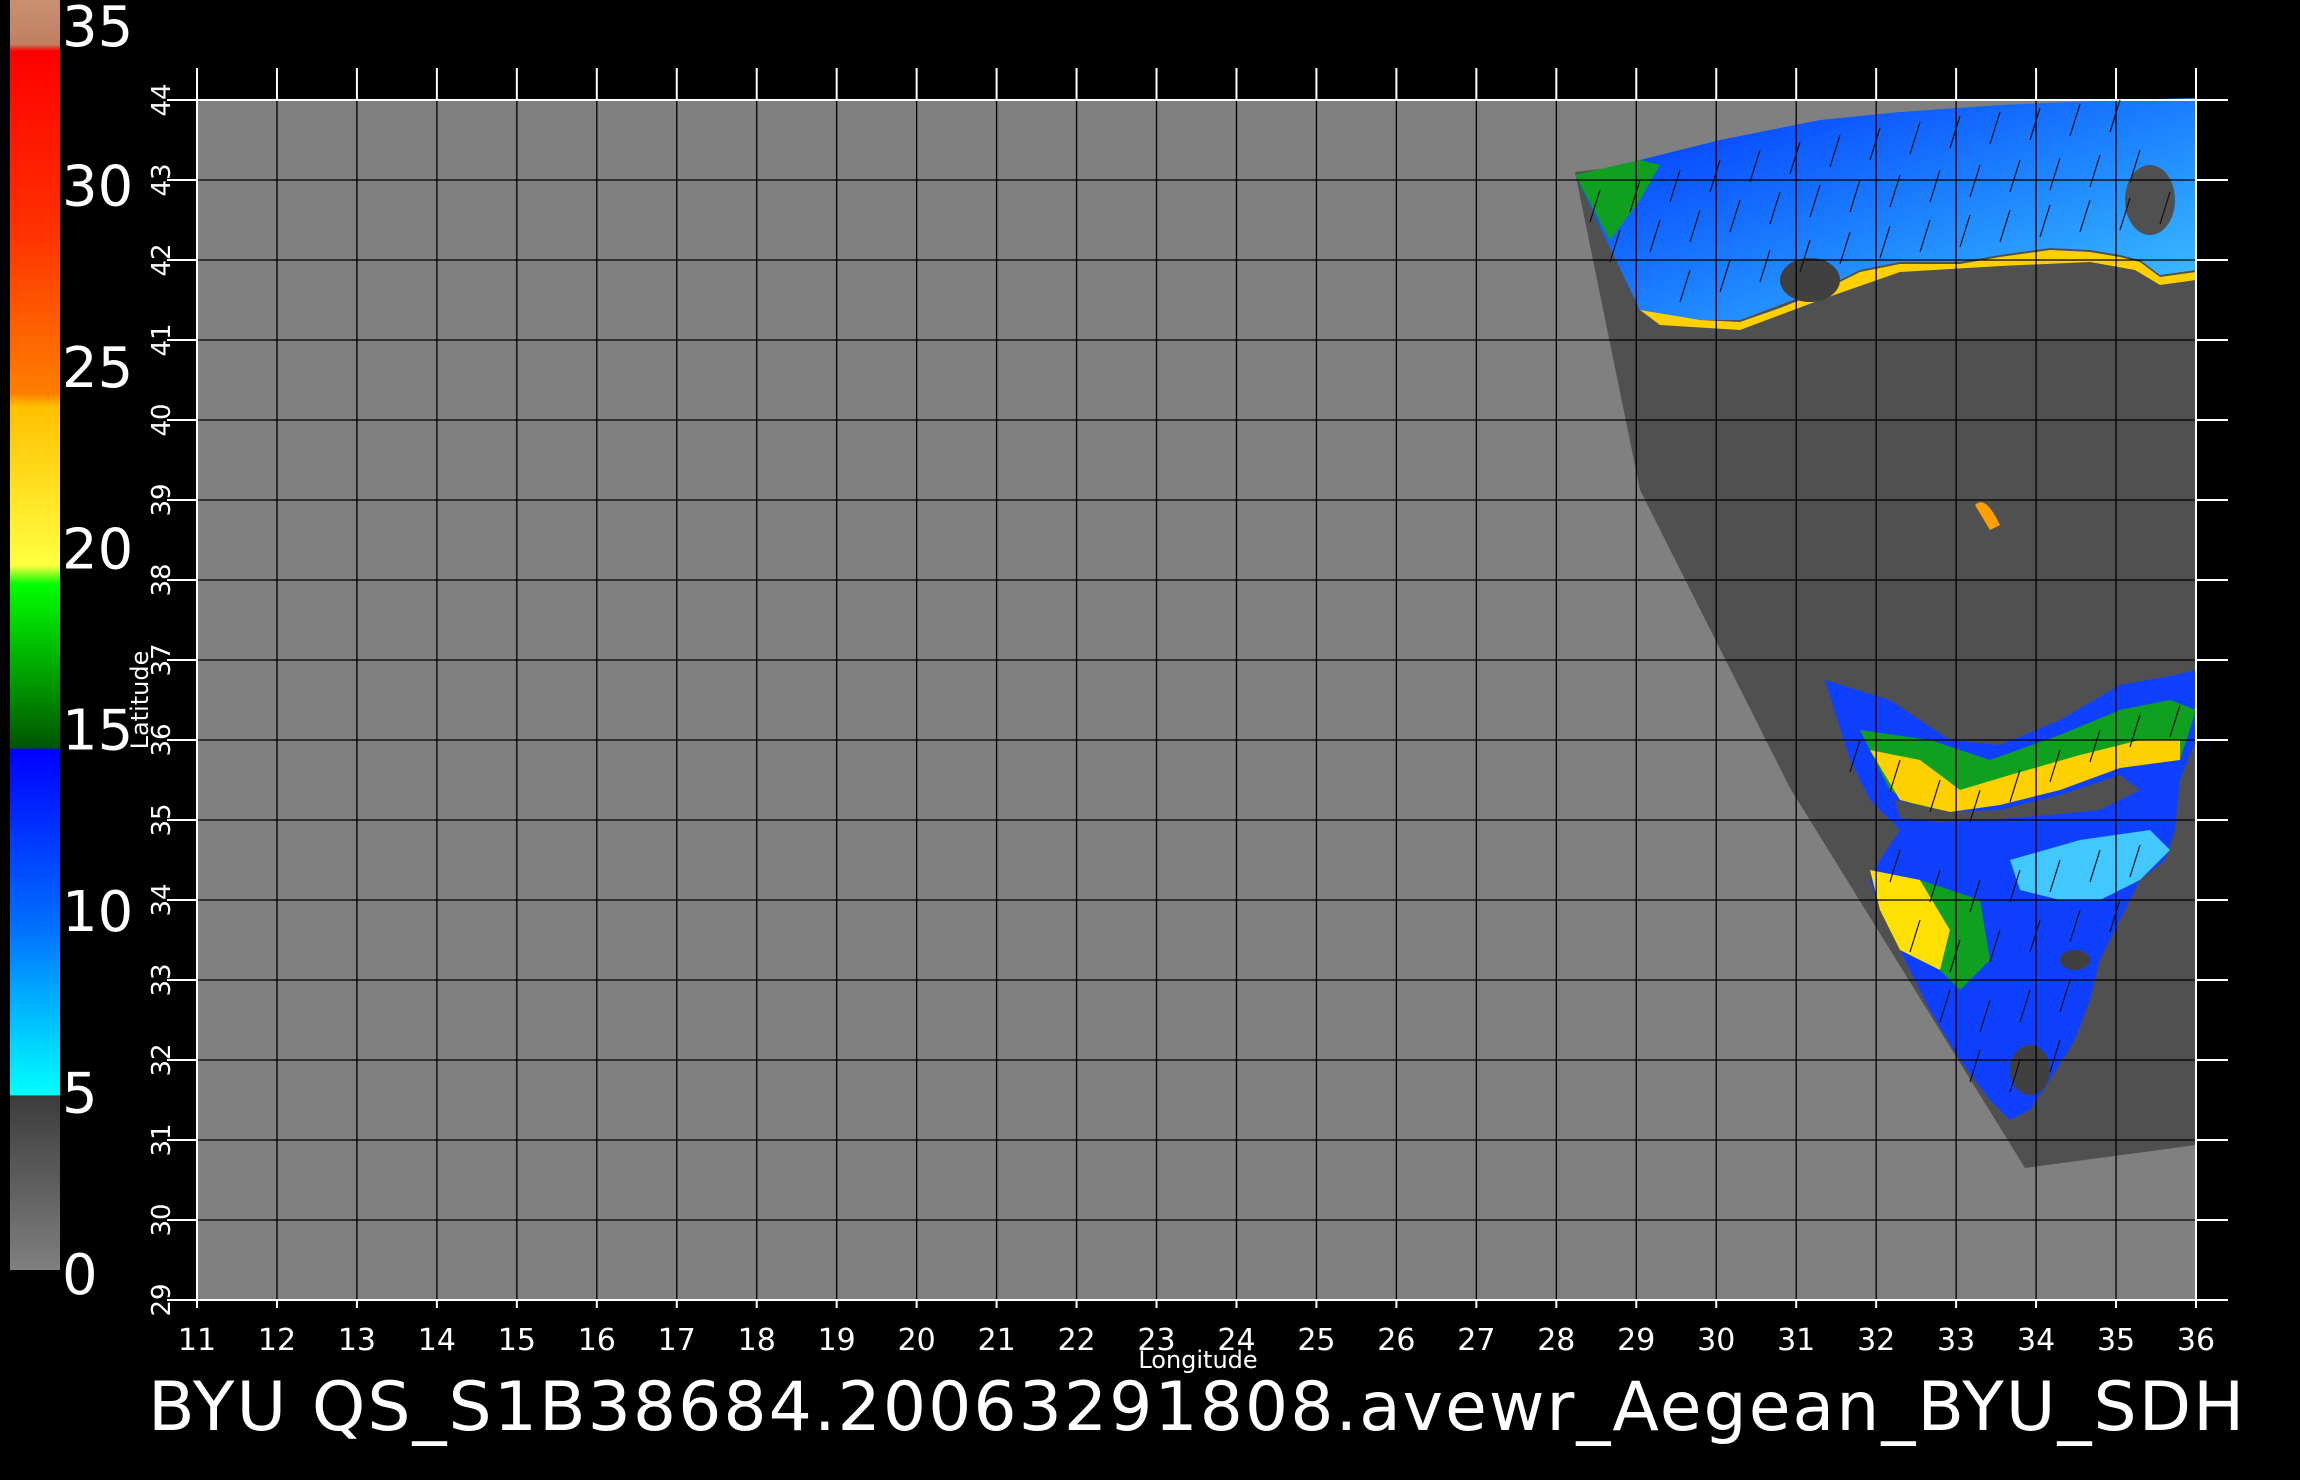 The image size is (2300, 1480). I want to click on x-tick-label: 31, so click(1796, 1340).